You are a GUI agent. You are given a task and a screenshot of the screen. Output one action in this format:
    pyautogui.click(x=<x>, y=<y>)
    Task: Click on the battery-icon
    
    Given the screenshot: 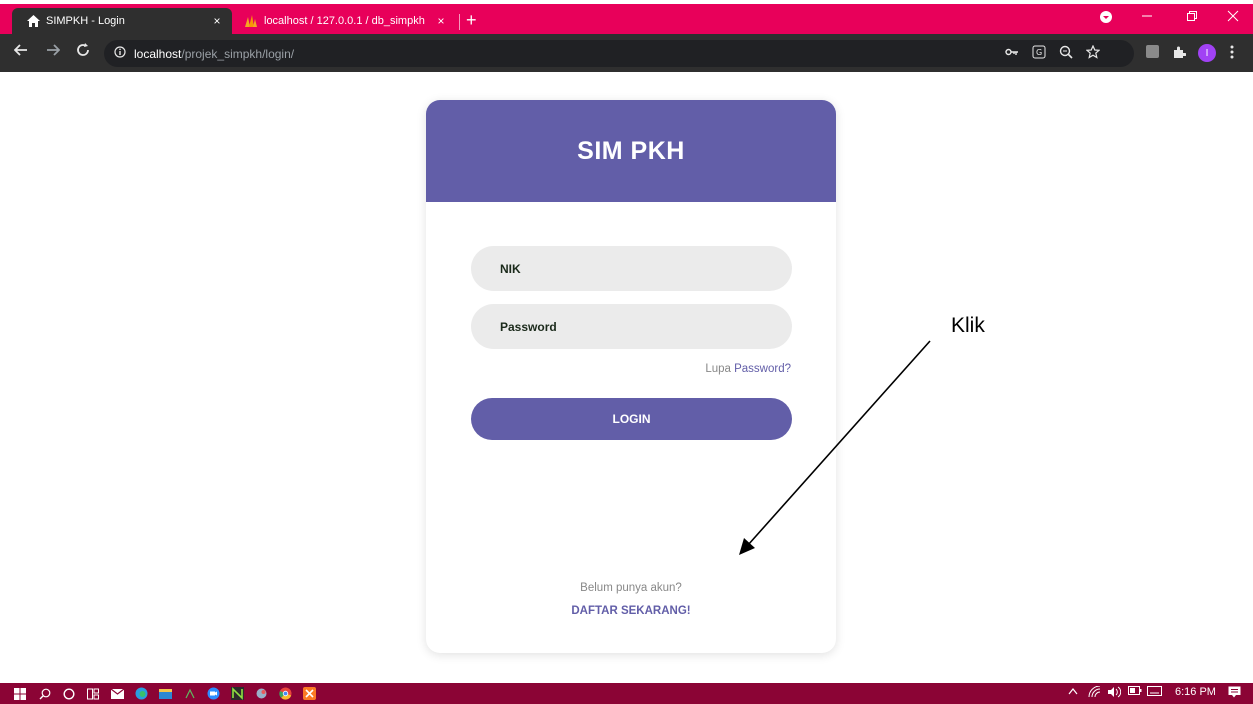 What is the action you would take?
    pyautogui.click(x=1135, y=692)
    